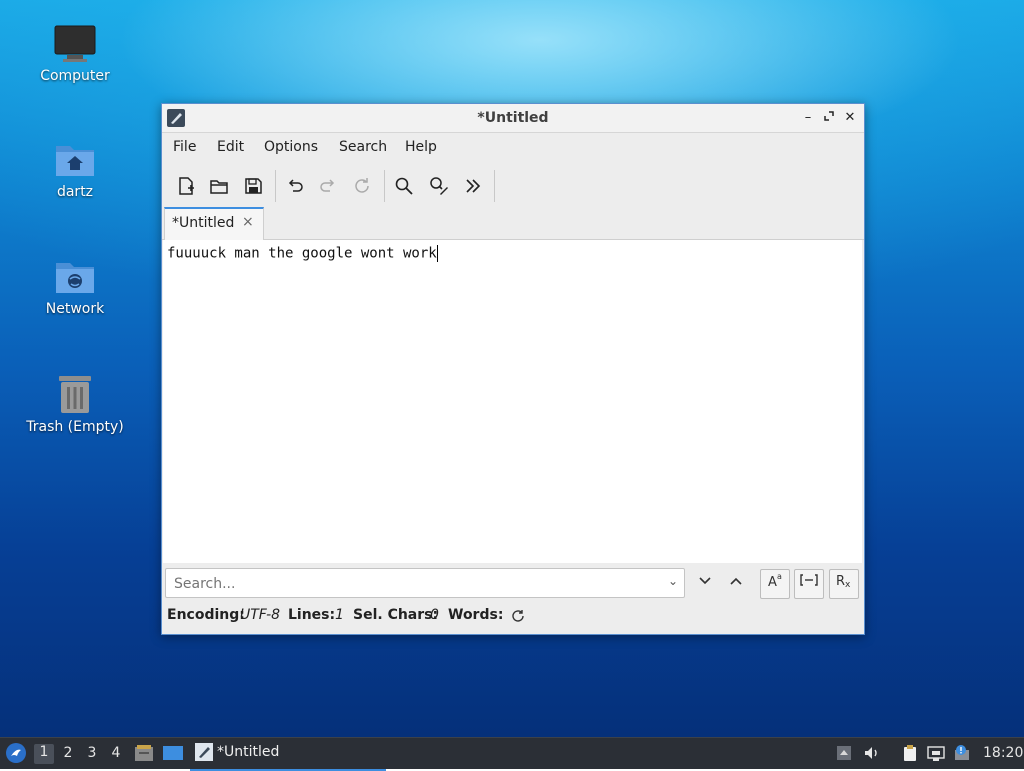 Image resolution: width=1024 pixels, height=771 pixels. I want to click on window-title: *Untitled, so click(513, 118).